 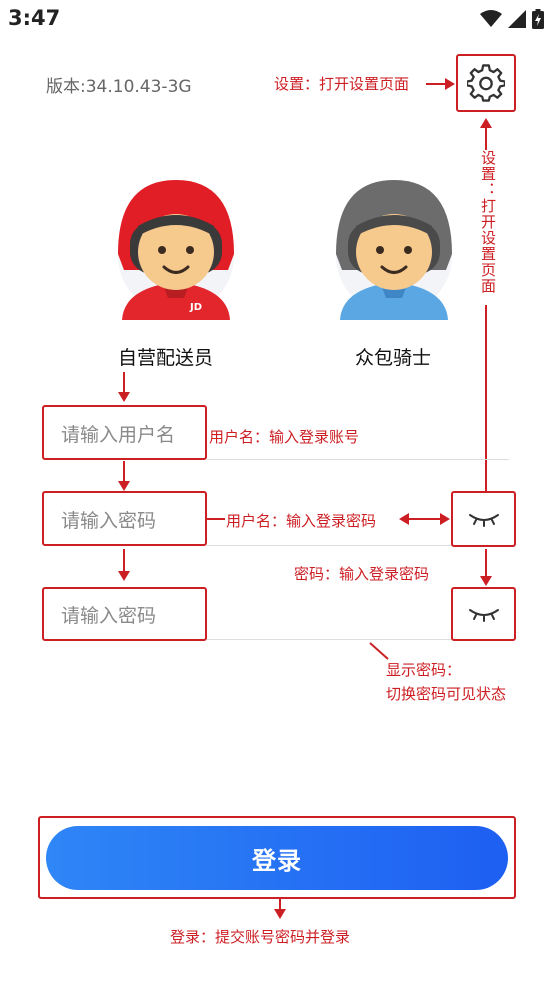 I want to click on username-underline, so click(x=358, y=459).